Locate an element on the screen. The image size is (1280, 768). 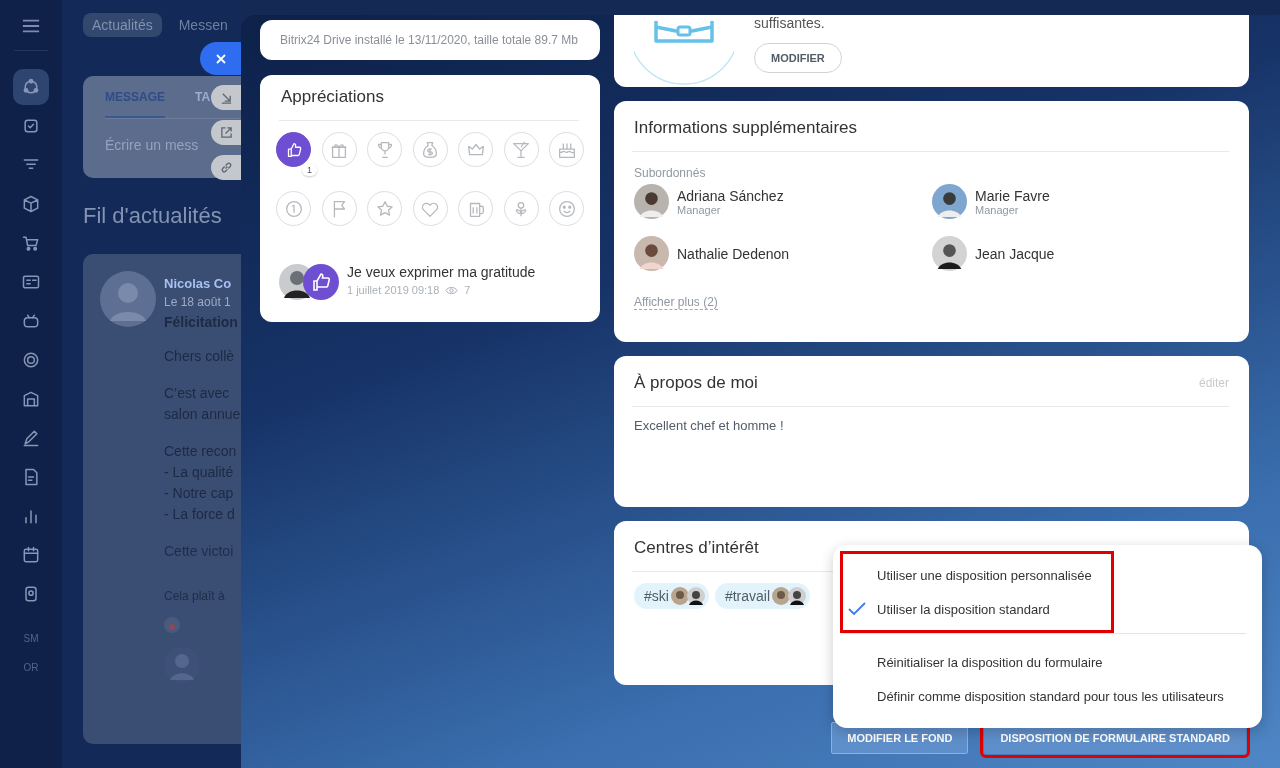
card-title: Centres d’intérêt is located at coordinates (697, 548).